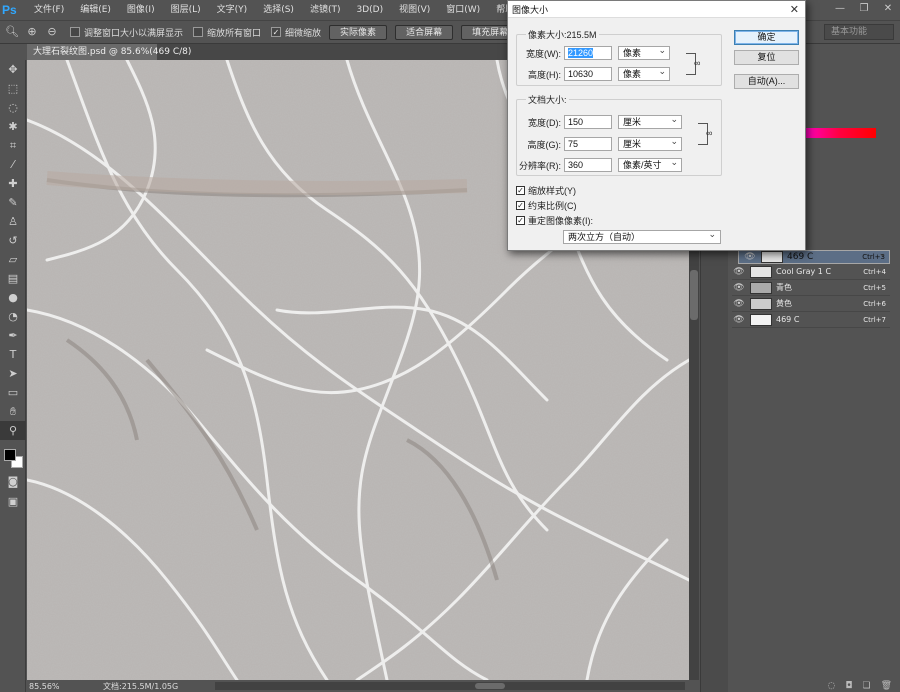 Image resolution: width=900 pixels, height=692 pixels. What do you see at coordinates (13, 297) in the screenshot?
I see `blur-tool-icon: ●` at bounding box center [13, 297].